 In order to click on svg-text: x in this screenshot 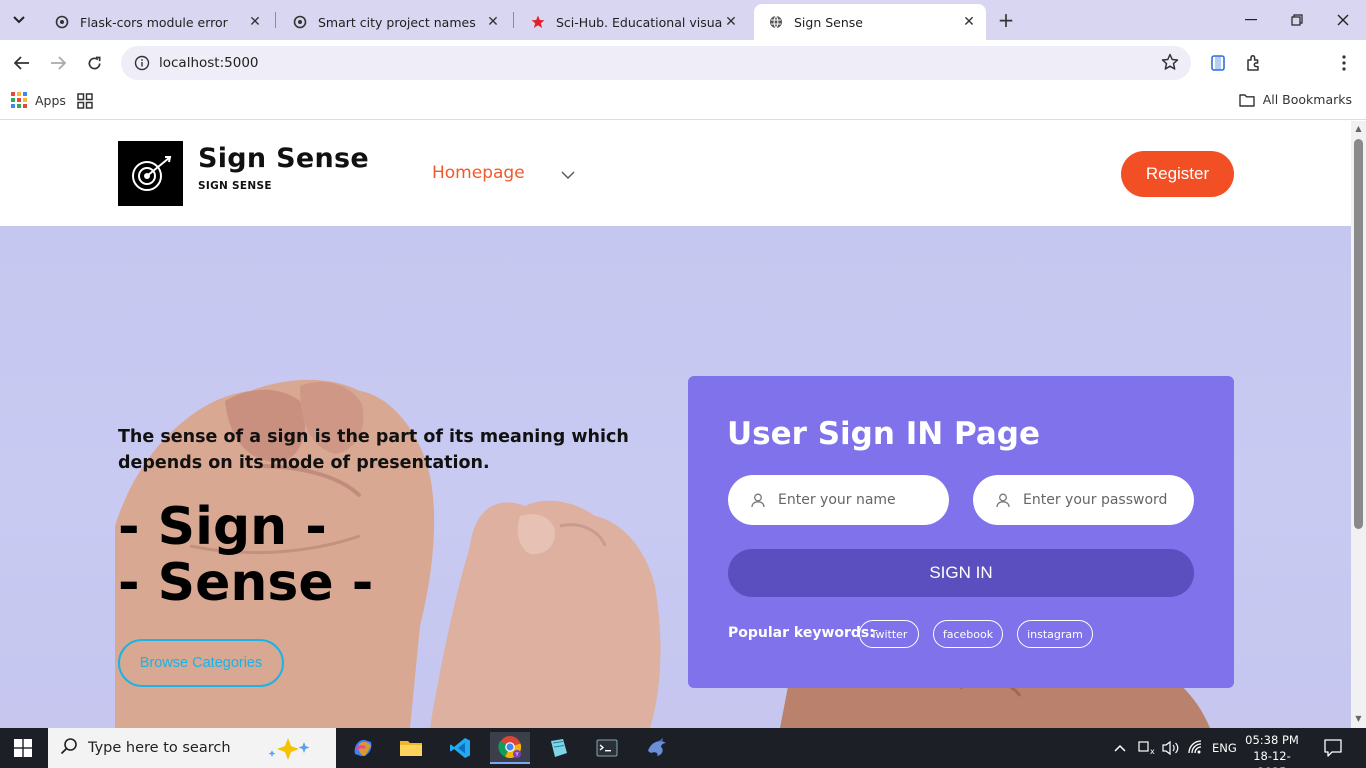, I will do `click(1152, 751)`.